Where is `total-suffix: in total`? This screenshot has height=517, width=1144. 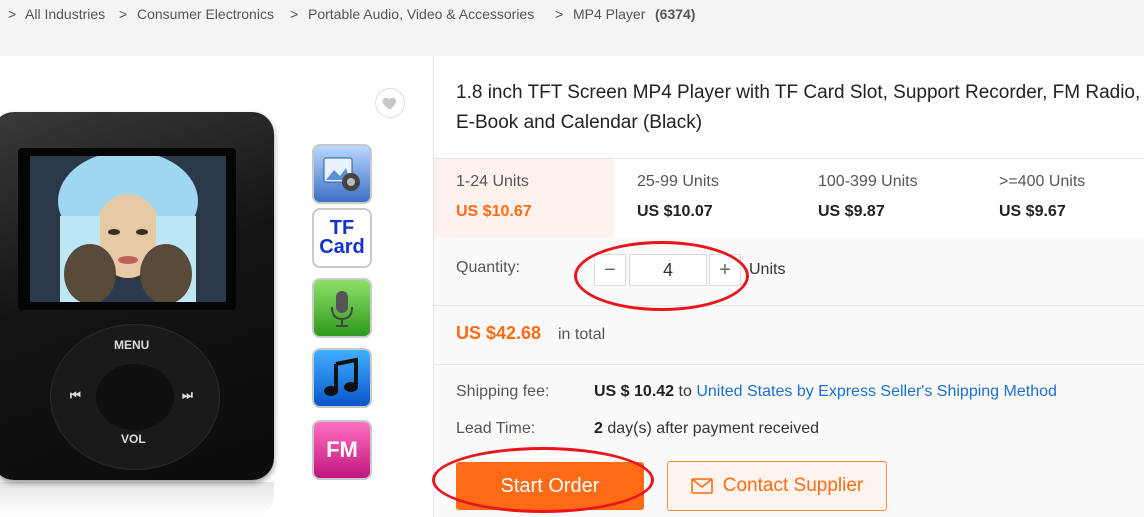 total-suffix: in total is located at coordinates (582, 334).